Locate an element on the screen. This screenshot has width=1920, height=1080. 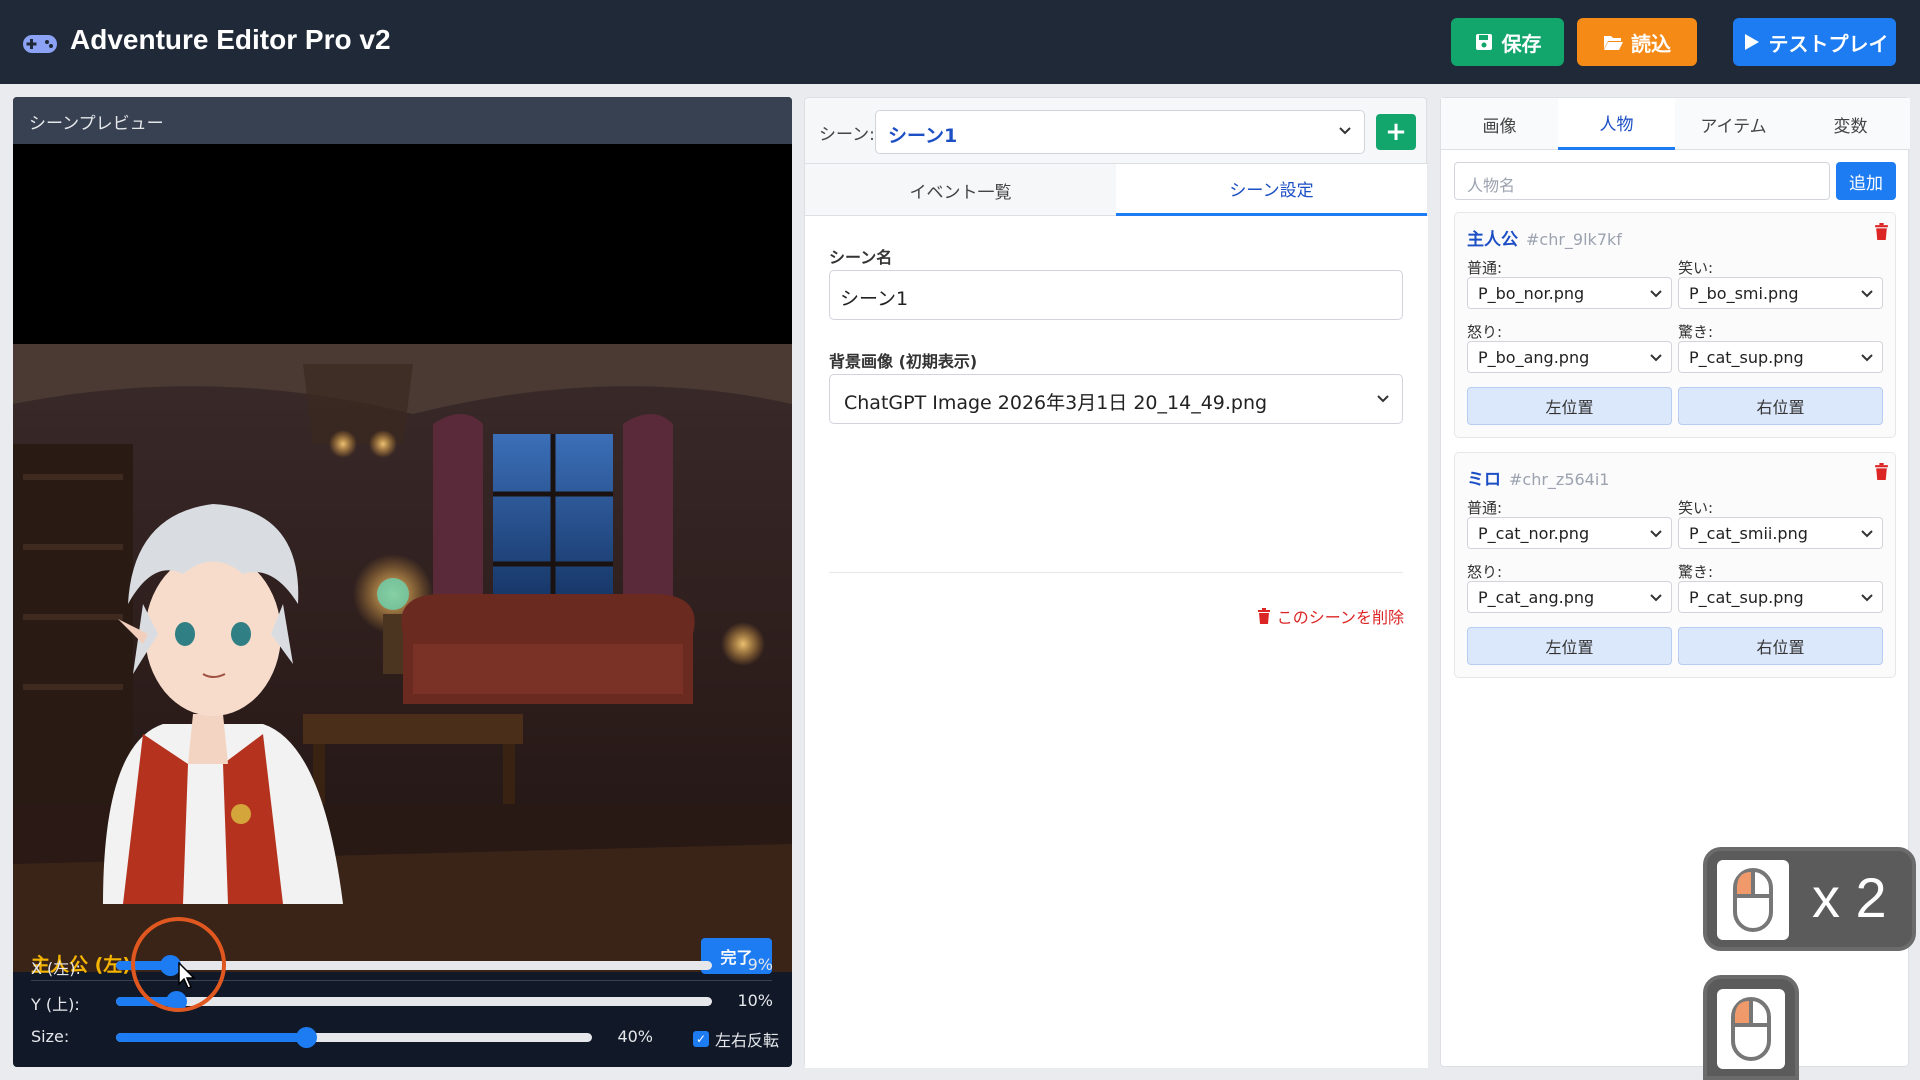
mouse-pointer-icon is located at coordinates (187, 975).